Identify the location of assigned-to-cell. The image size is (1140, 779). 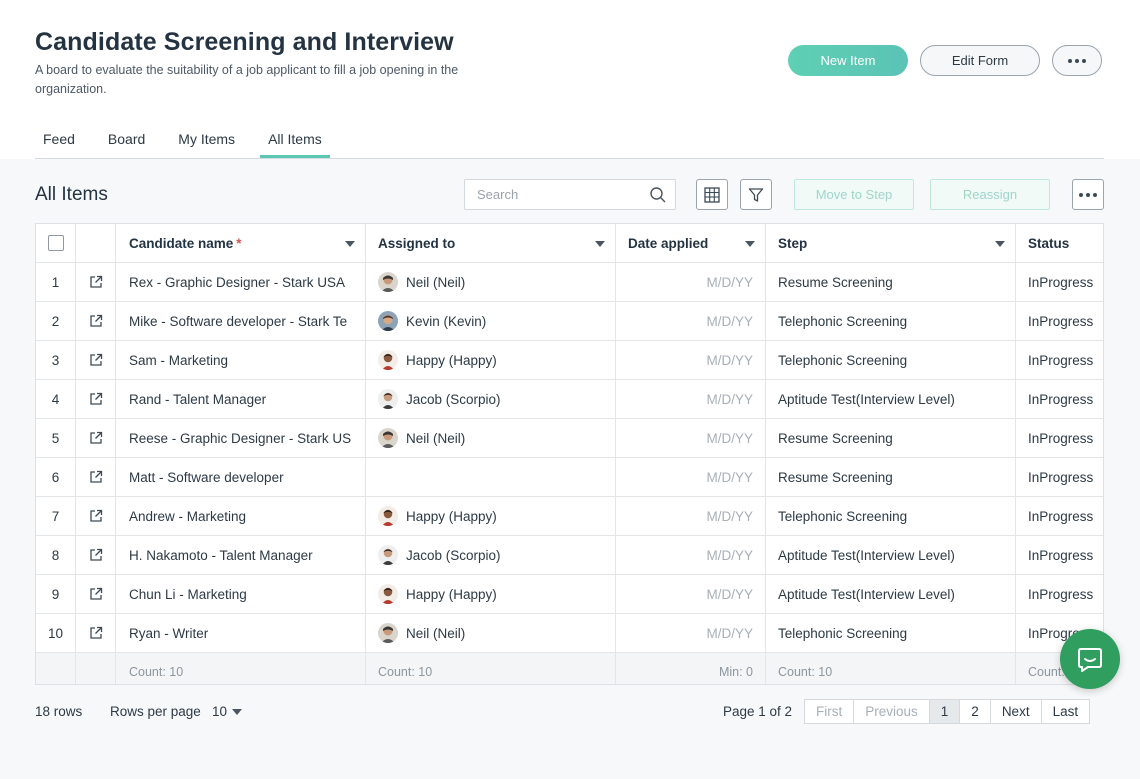
(491, 477).